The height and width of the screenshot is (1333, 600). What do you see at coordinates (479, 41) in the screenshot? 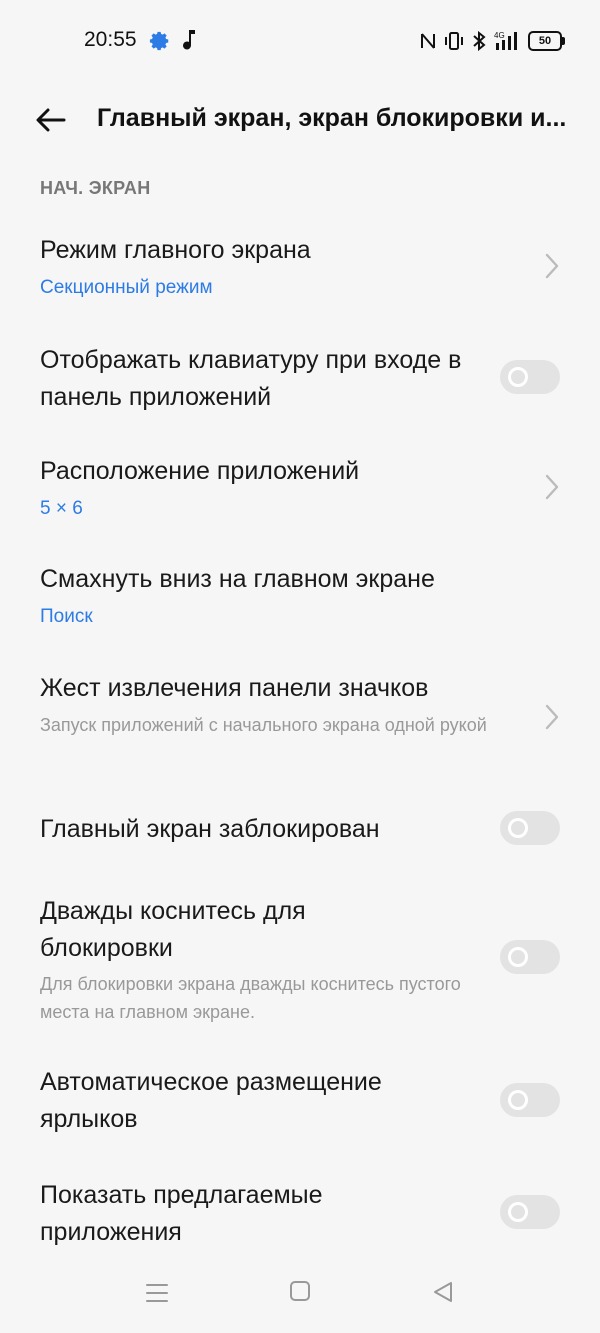
I see `bluetooth-icon` at bounding box center [479, 41].